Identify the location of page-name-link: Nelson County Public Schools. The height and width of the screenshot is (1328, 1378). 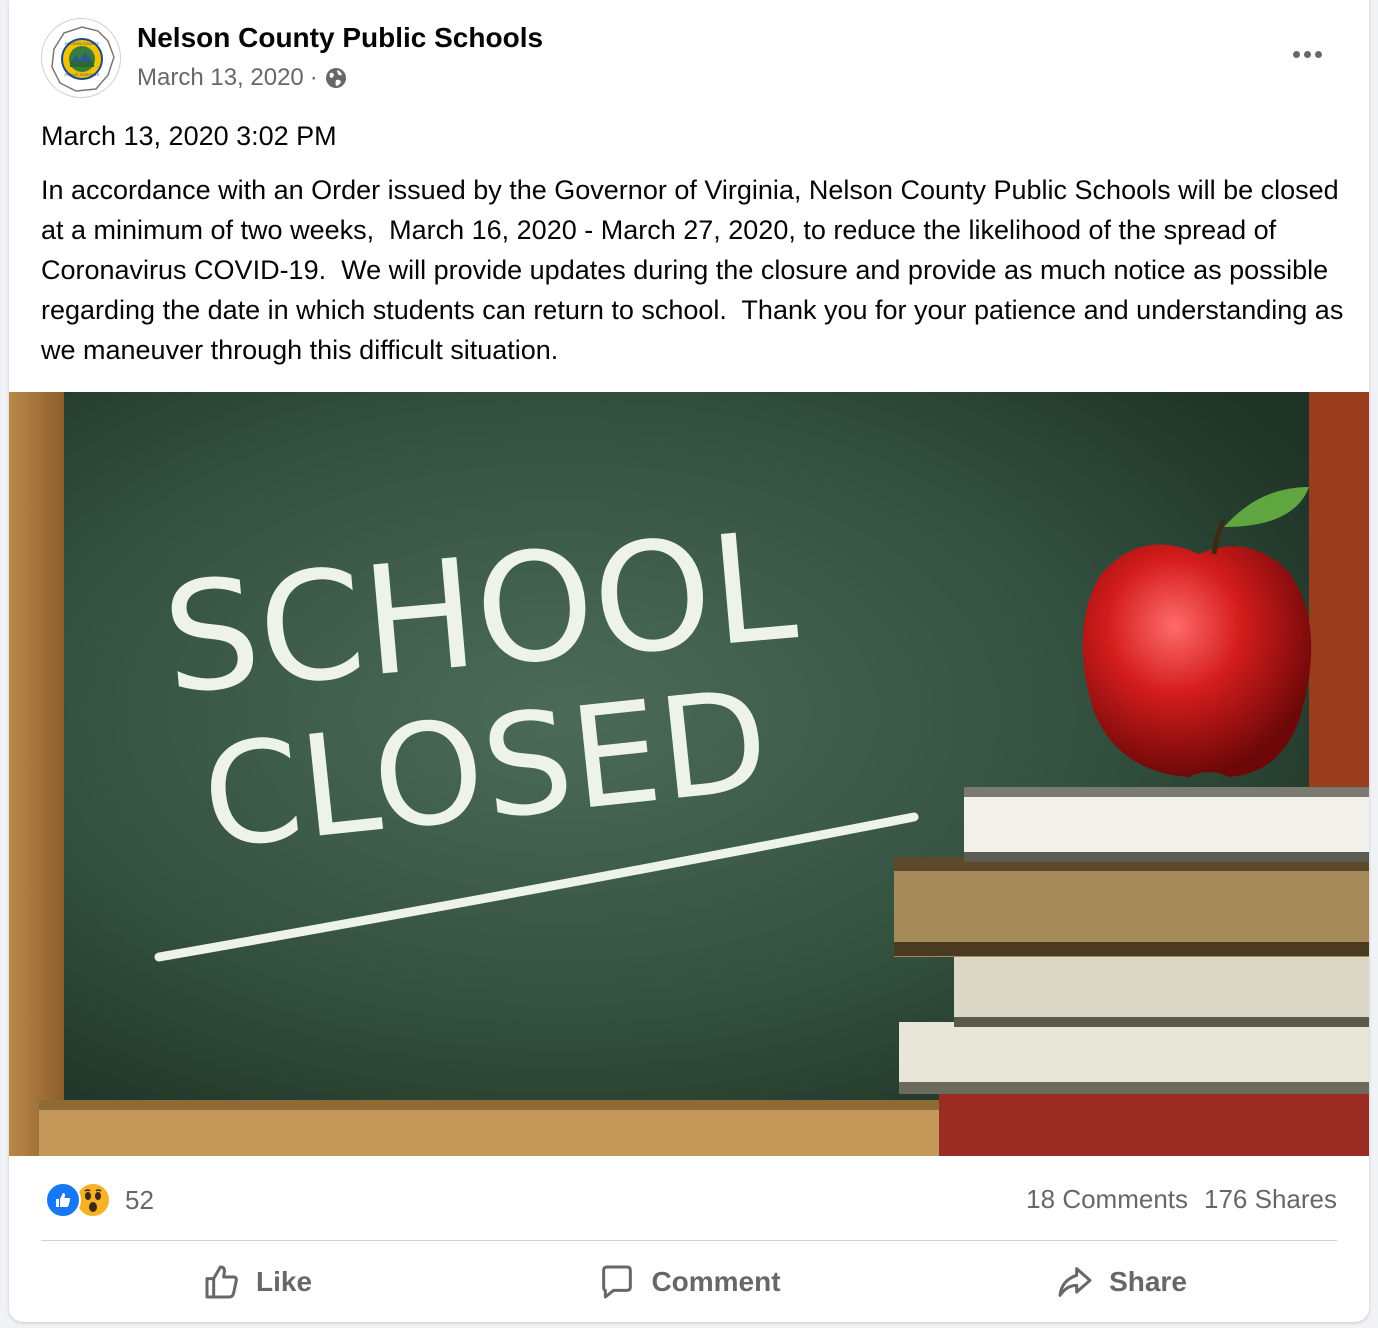
(340, 38).